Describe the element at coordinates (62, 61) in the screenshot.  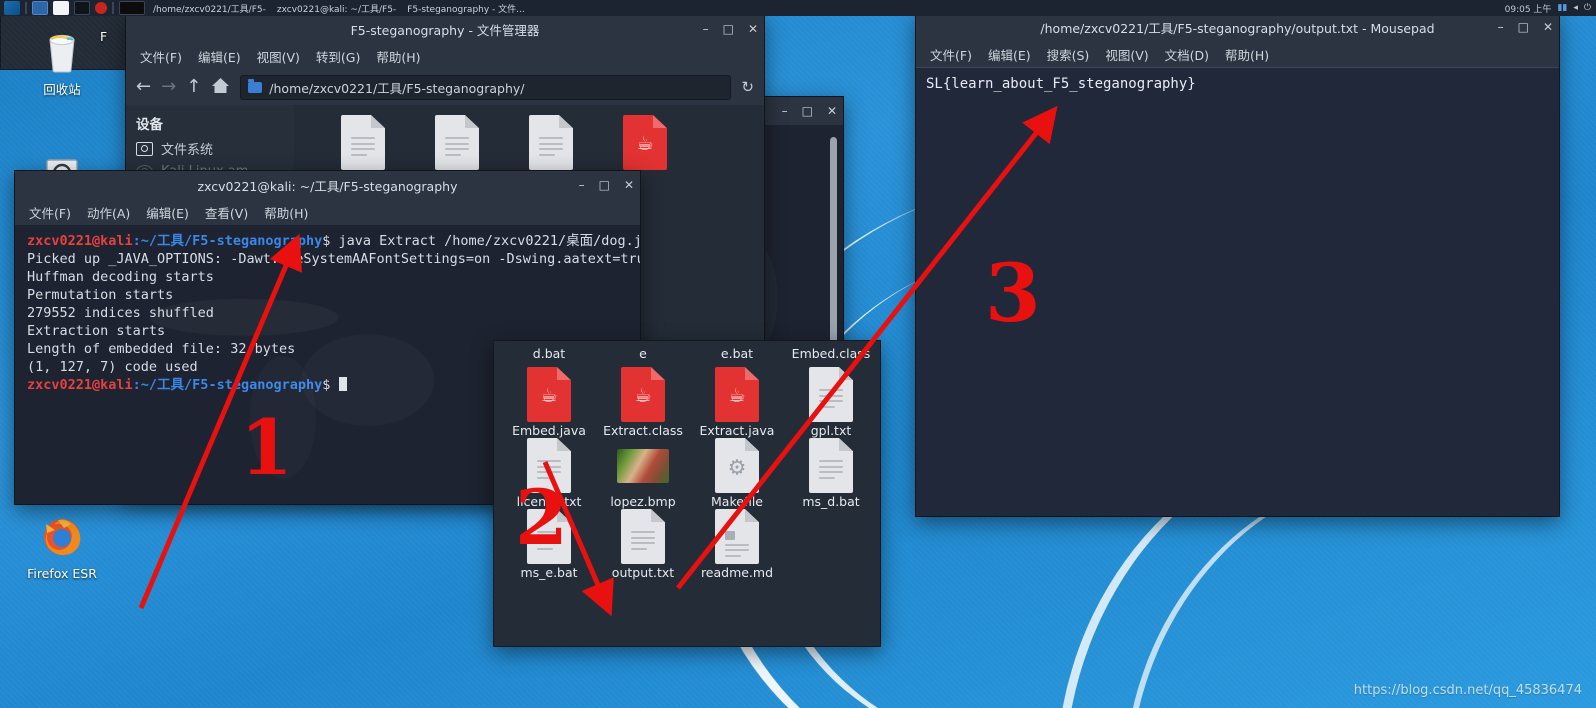
I see `desktop-icon-trash: 回收站` at that location.